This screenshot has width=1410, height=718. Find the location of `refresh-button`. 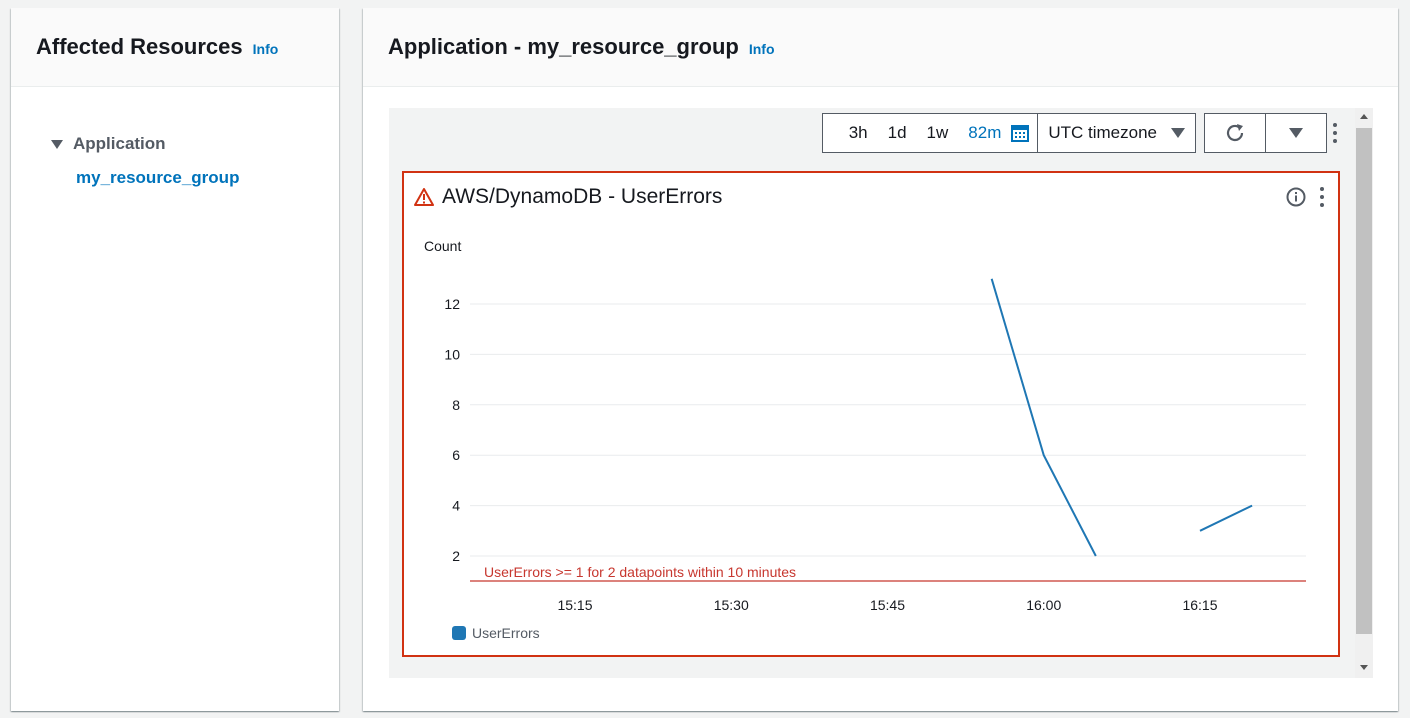

refresh-button is located at coordinates (1235, 133).